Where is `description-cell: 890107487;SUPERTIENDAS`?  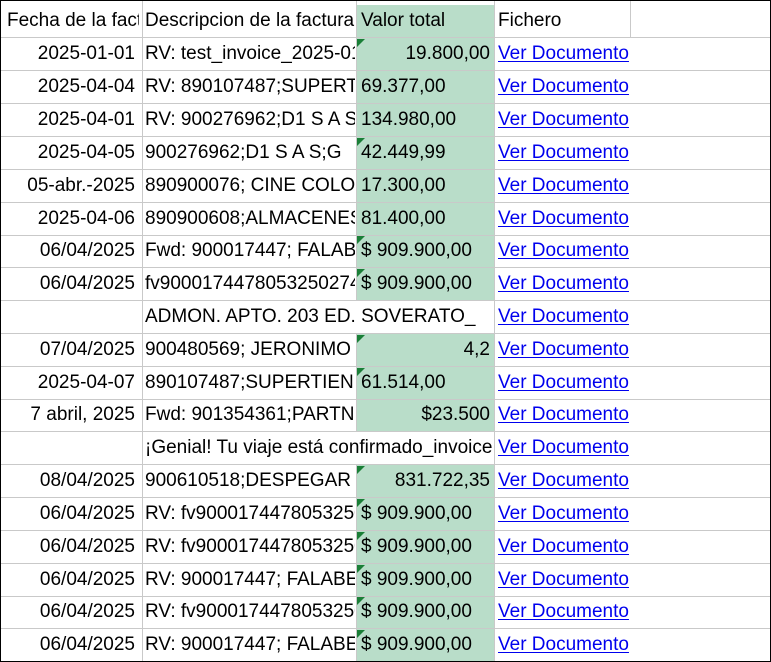
description-cell: 890107487;SUPERTIENDAS is located at coordinates (250, 383).